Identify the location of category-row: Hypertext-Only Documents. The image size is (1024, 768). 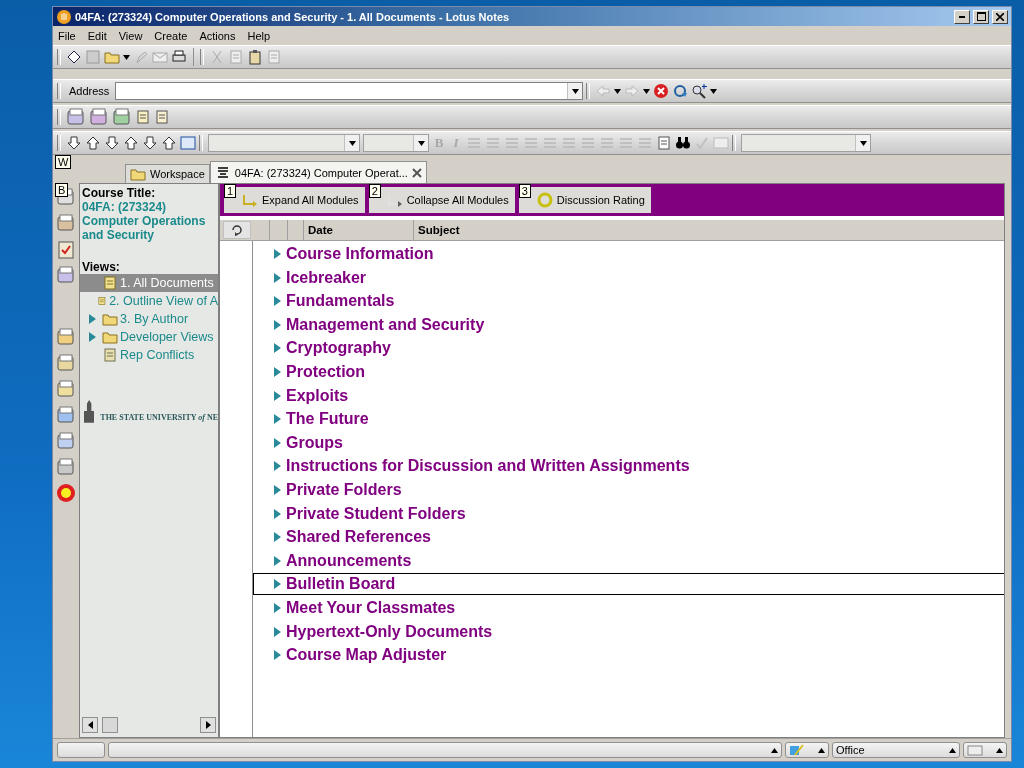
(628, 631).